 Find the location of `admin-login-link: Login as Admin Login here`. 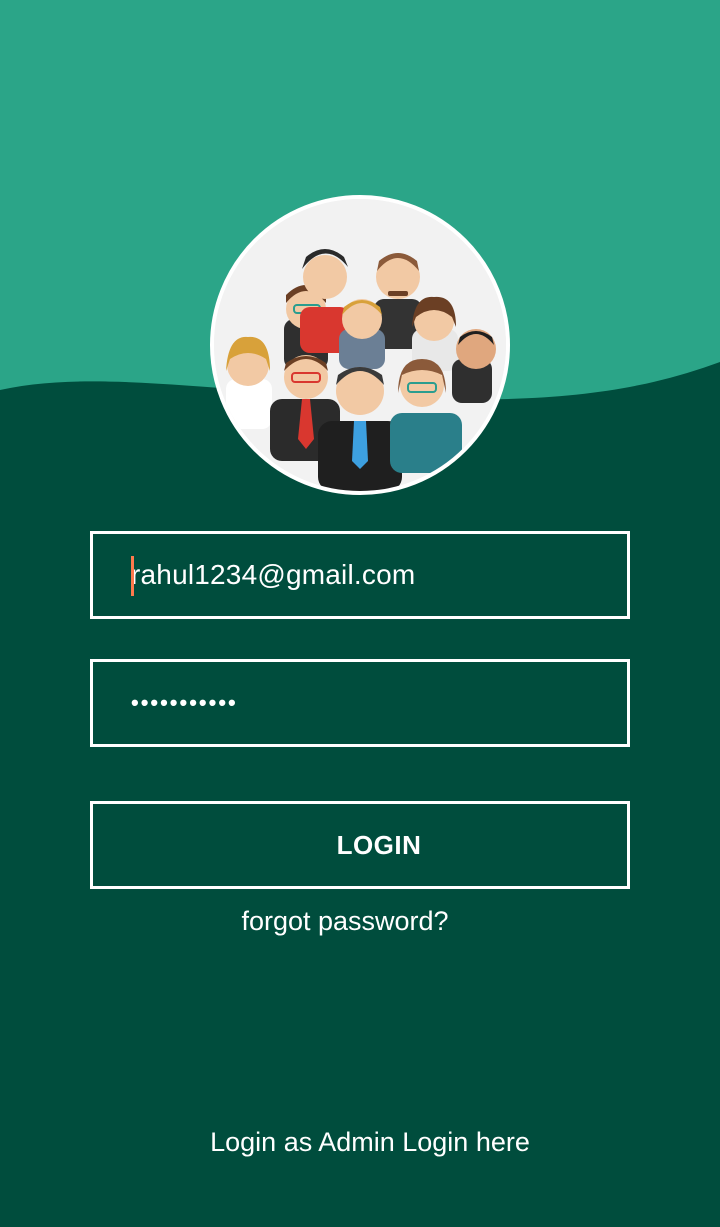

admin-login-link: Login as Admin Login here is located at coordinates (360, 1142).